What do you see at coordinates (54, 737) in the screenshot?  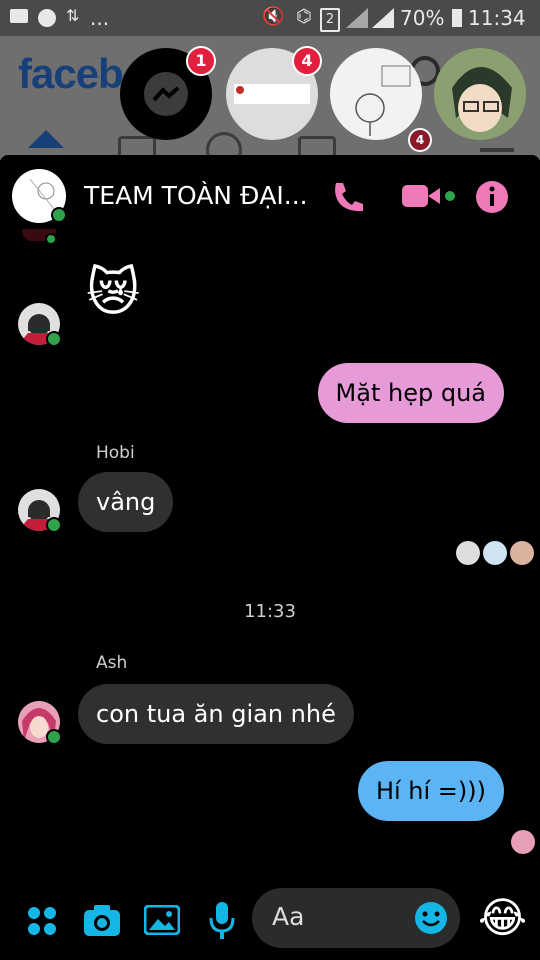 I see `sender-online-indicator-ash` at bounding box center [54, 737].